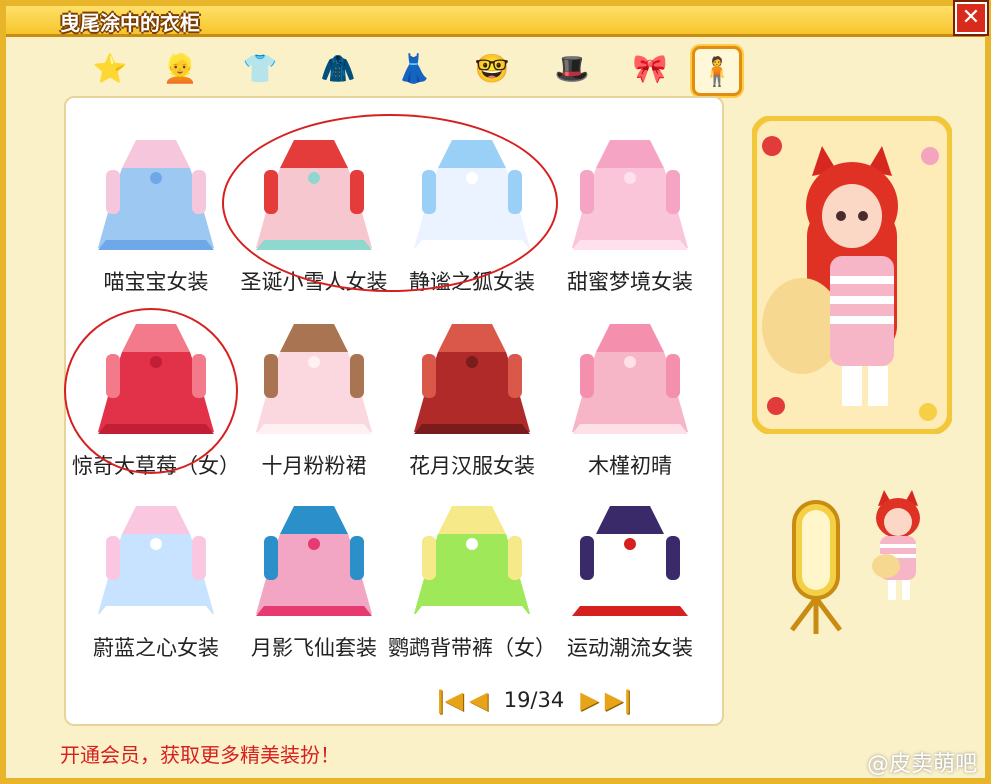 The height and width of the screenshot is (784, 991). I want to click on outfit-item: 静谧之狐女装, so click(472, 206).